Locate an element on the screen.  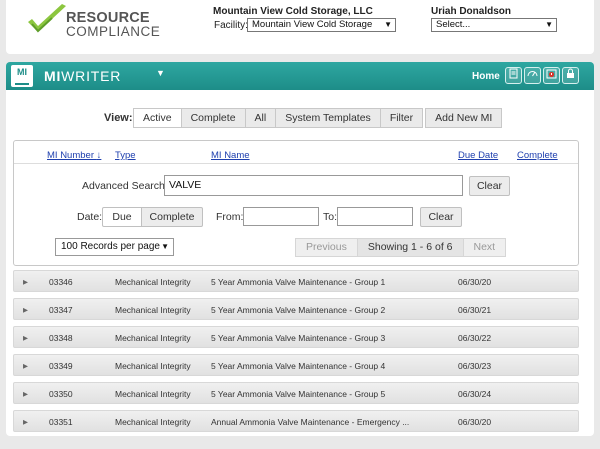
search-clear-button: Clear is located at coordinates (489, 186).